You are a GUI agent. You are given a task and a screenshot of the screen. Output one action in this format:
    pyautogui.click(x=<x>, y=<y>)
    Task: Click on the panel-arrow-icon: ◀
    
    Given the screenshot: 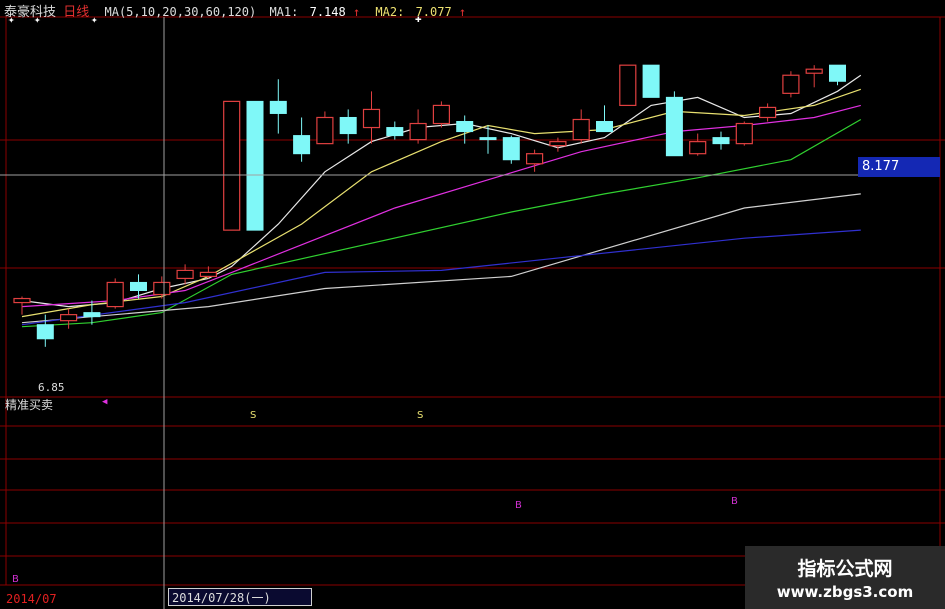 What is the action you would take?
    pyautogui.click(x=104, y=402)
    